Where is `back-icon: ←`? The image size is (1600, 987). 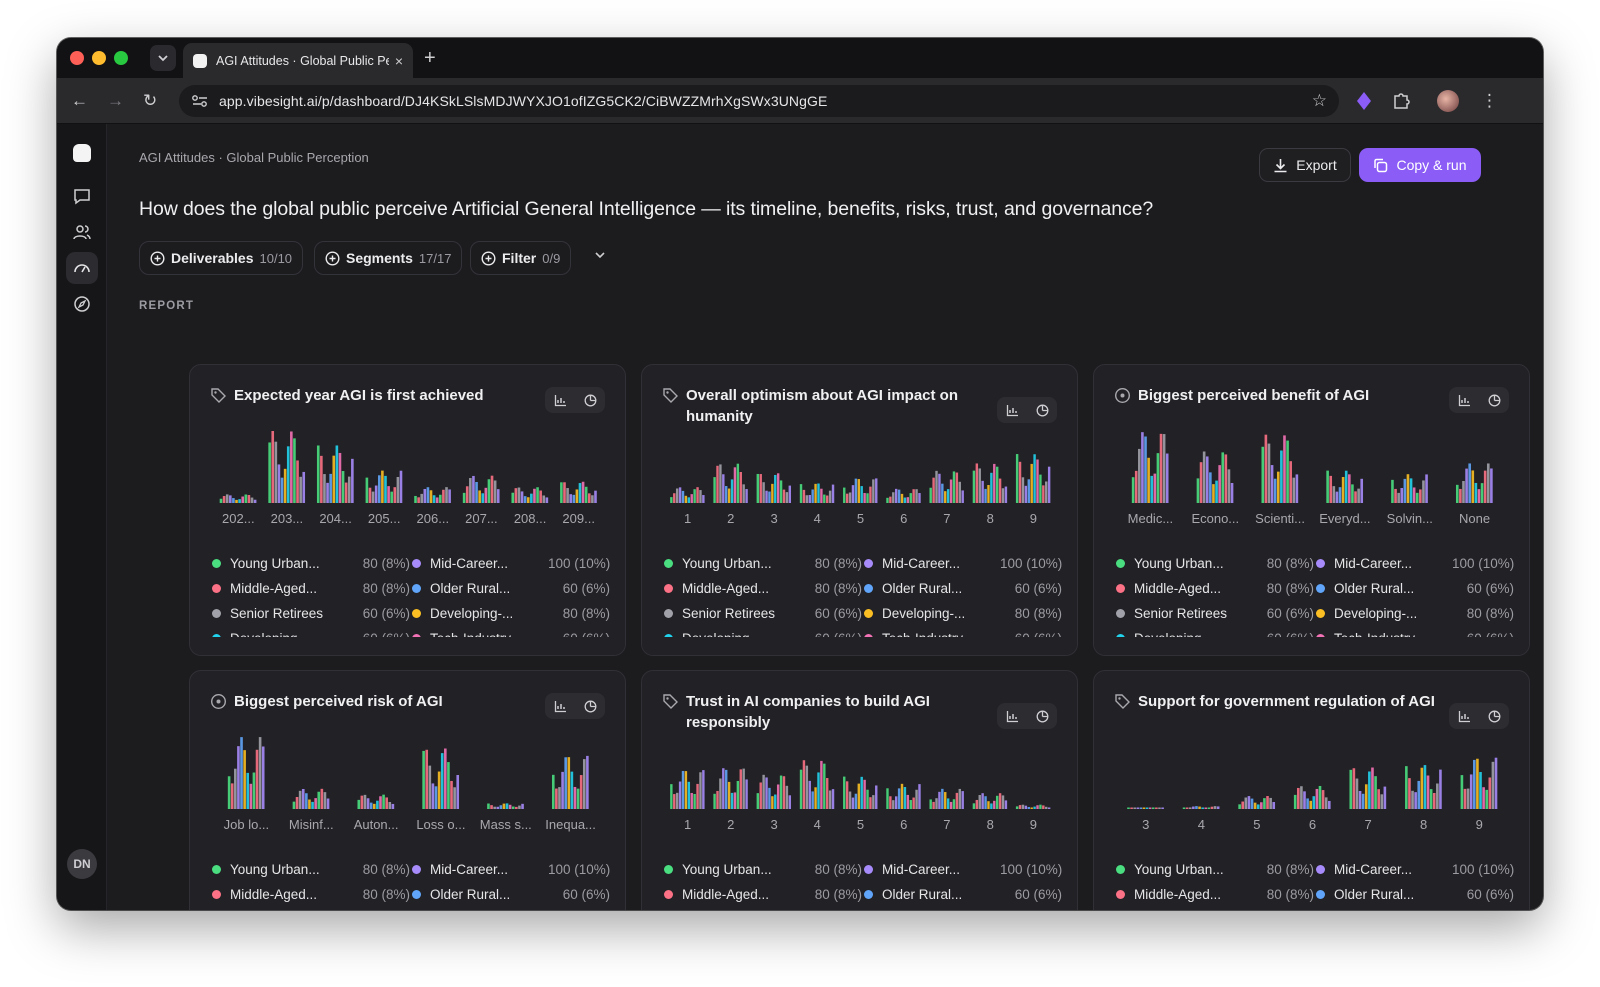 back-icon: ← is located at coordinates (79, 101).